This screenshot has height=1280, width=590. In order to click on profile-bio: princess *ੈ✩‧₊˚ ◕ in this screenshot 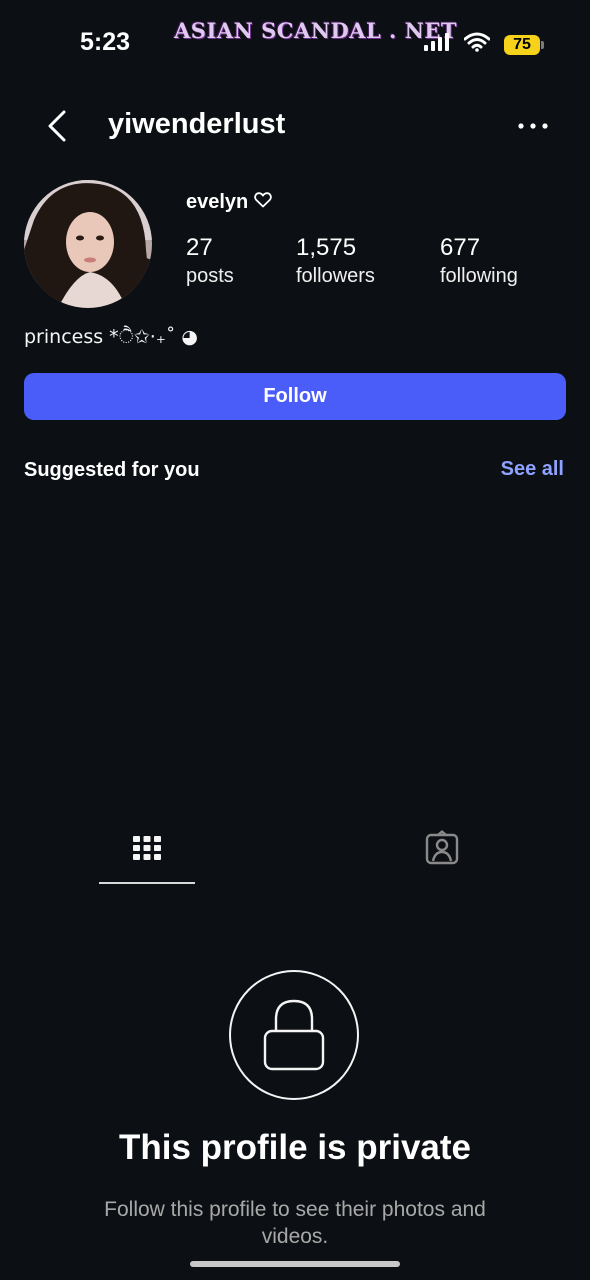, I will do `click(111, 337)`.